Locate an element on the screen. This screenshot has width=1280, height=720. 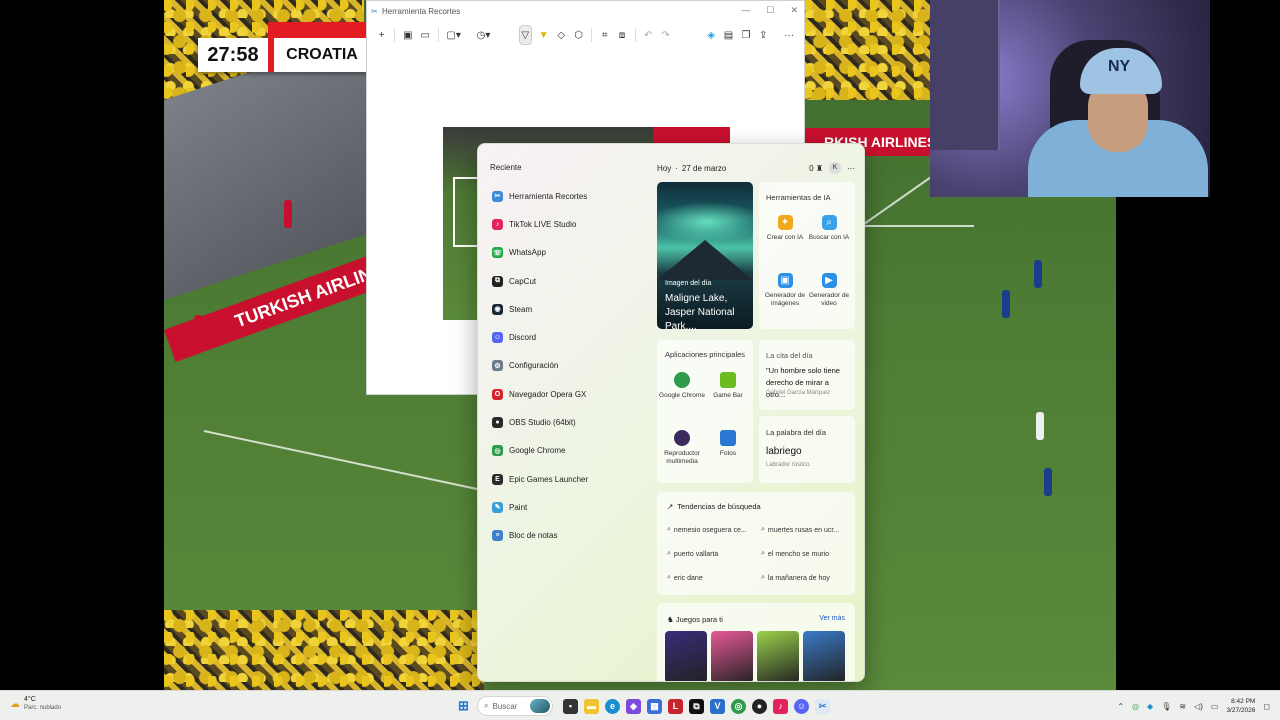
weather-widget: ☁ 4°C Parc. nublado is located at coordinates (35, 704).